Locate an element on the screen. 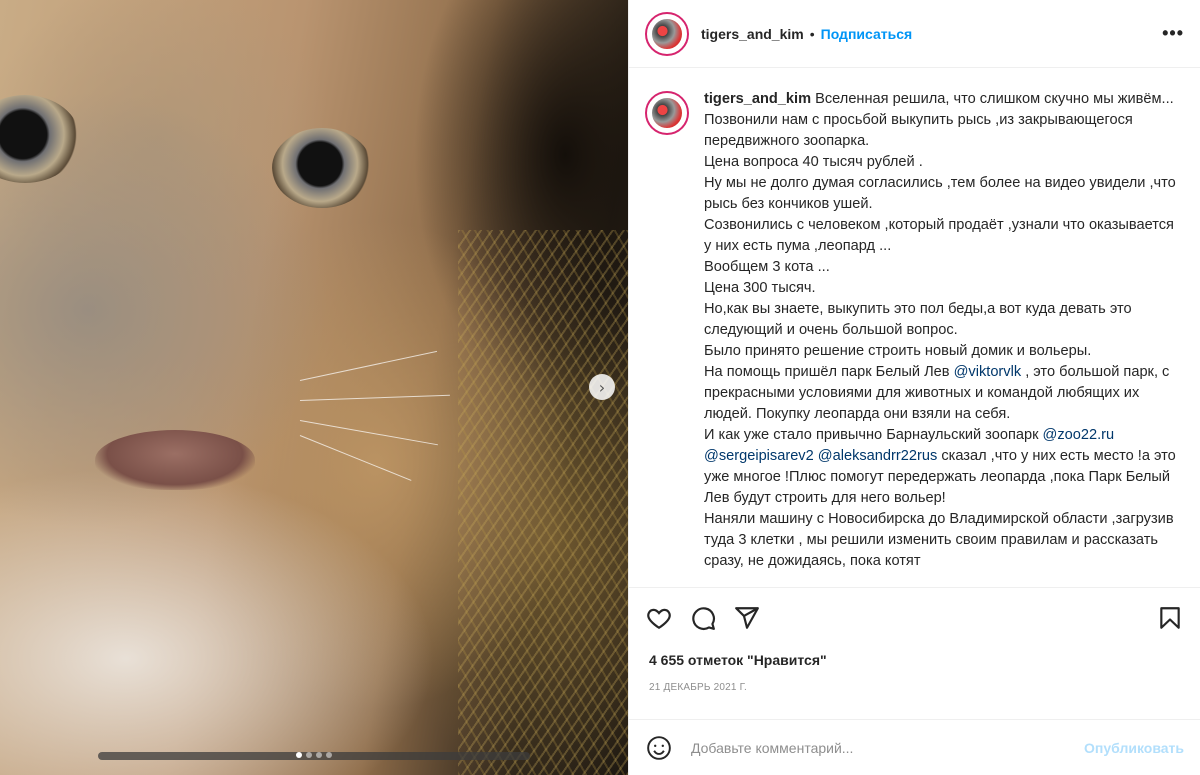 This screenshot has height=775, width=1200. emoji-icon is located at coordinates (659, 747).